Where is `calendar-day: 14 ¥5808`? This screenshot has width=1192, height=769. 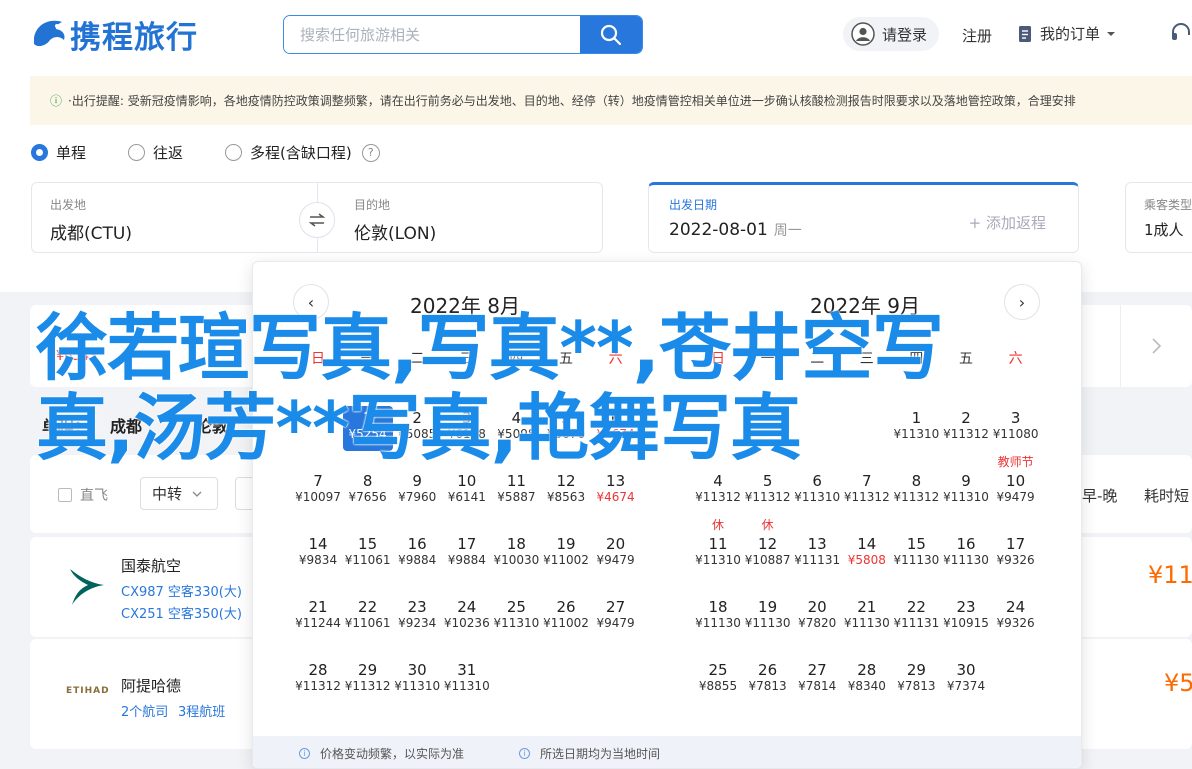 calendar-day: 14 ¥5808 is located at coordinates (867, 554).